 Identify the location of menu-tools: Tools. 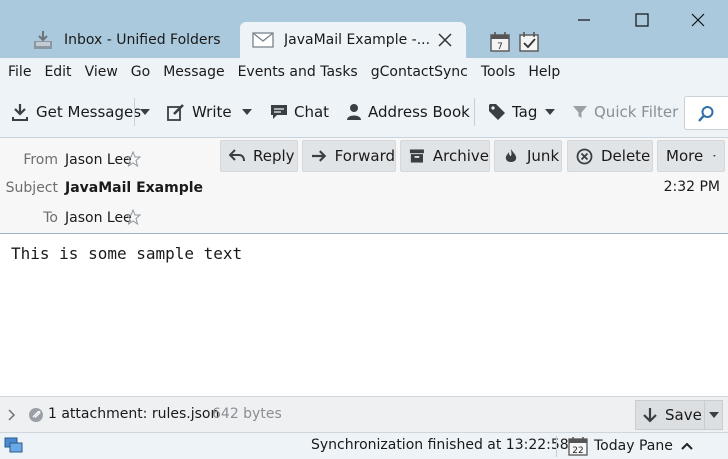
(498, 72).